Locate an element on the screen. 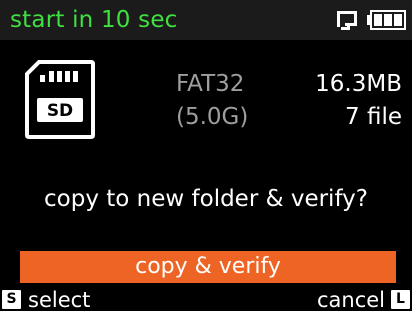  status-header: start in 10 sec is located at coordinates (206, 20).